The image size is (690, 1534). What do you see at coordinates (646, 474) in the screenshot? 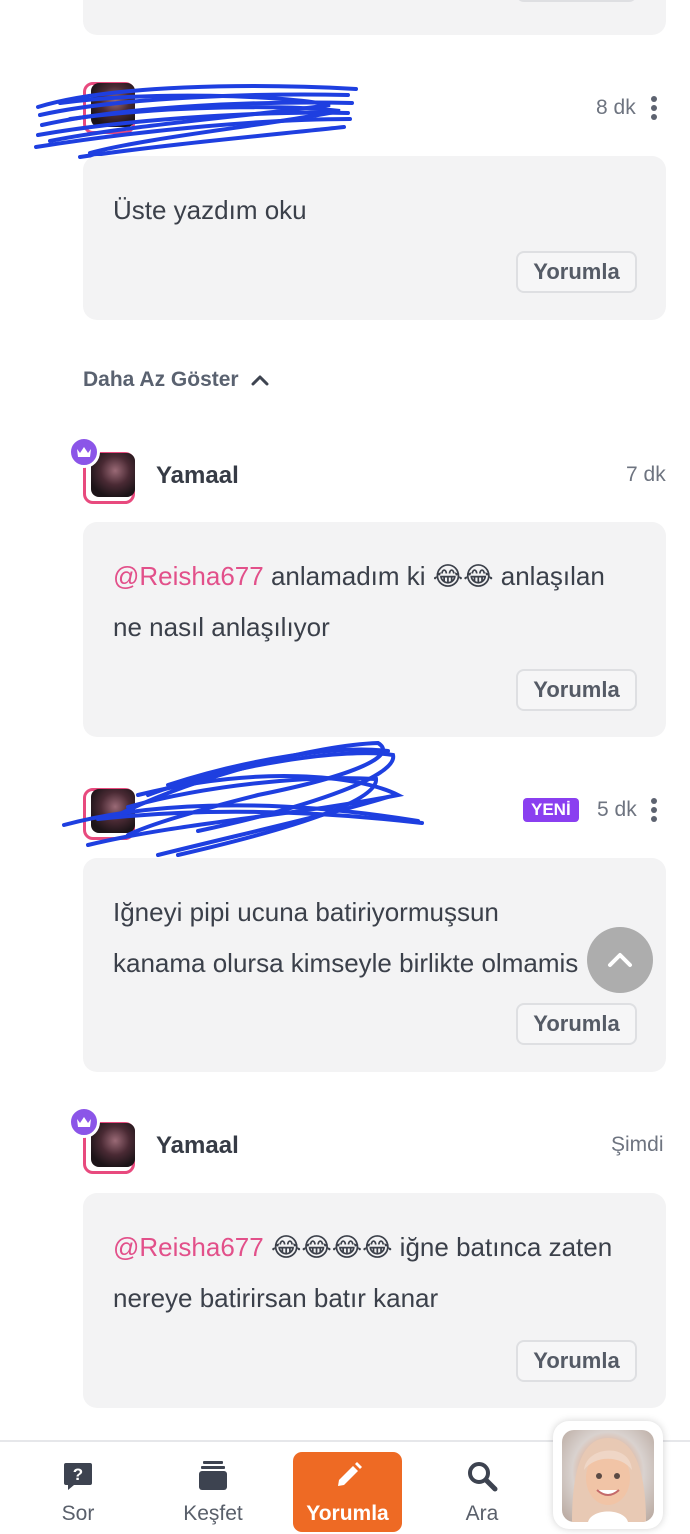
I see `comment-time: 7 dk` at bounding box center [646, 474].